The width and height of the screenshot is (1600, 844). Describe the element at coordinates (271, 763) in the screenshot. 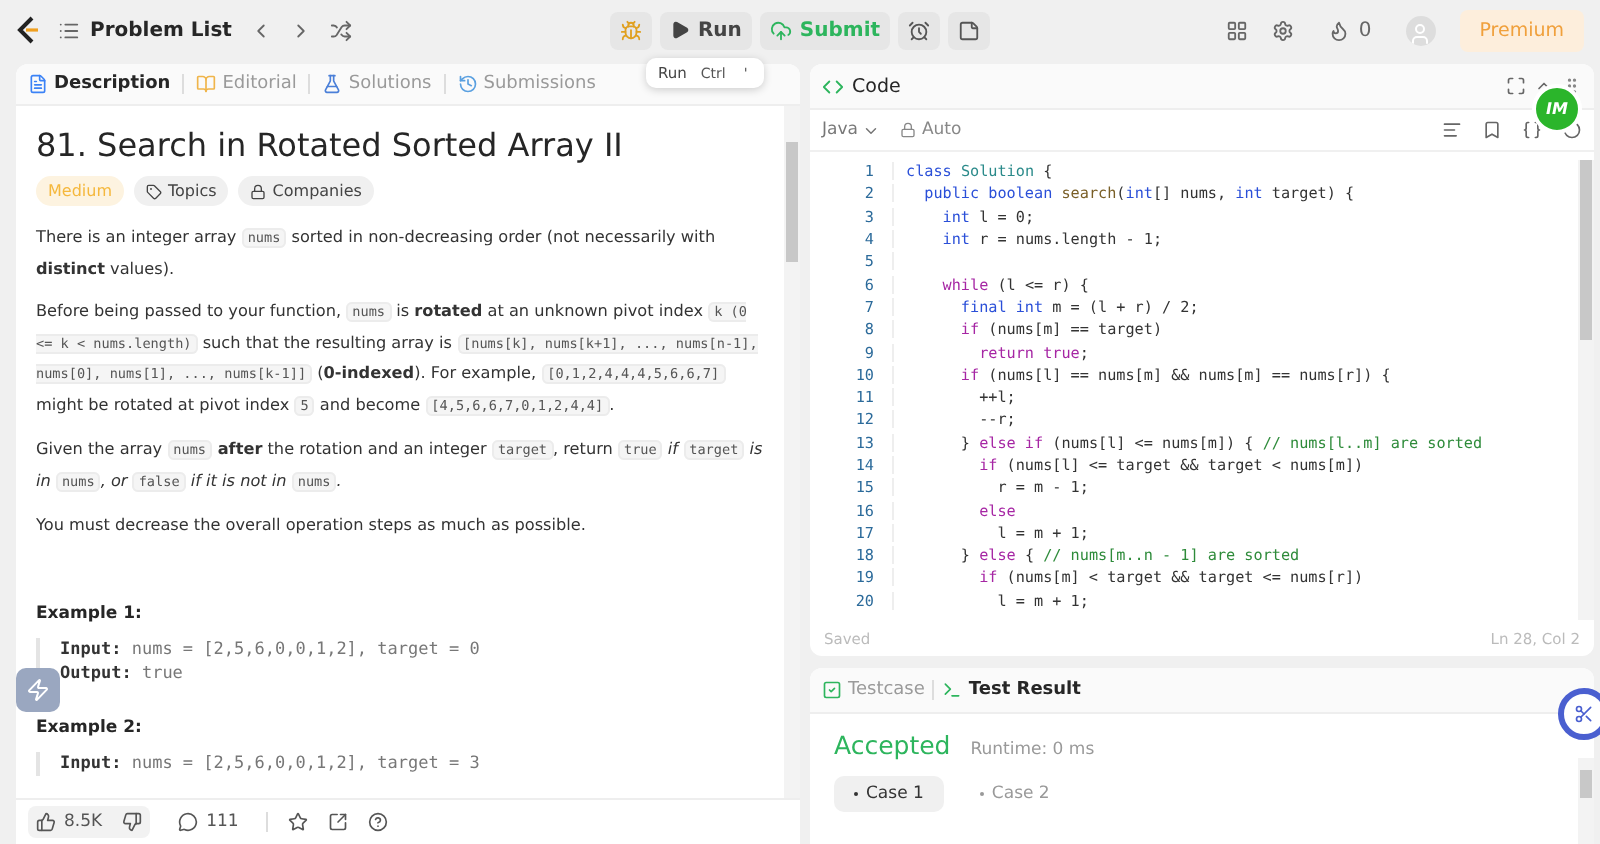

I see `example-line: Input: nums = [2,5,6,0,0,1,2], target = 3` at that location.